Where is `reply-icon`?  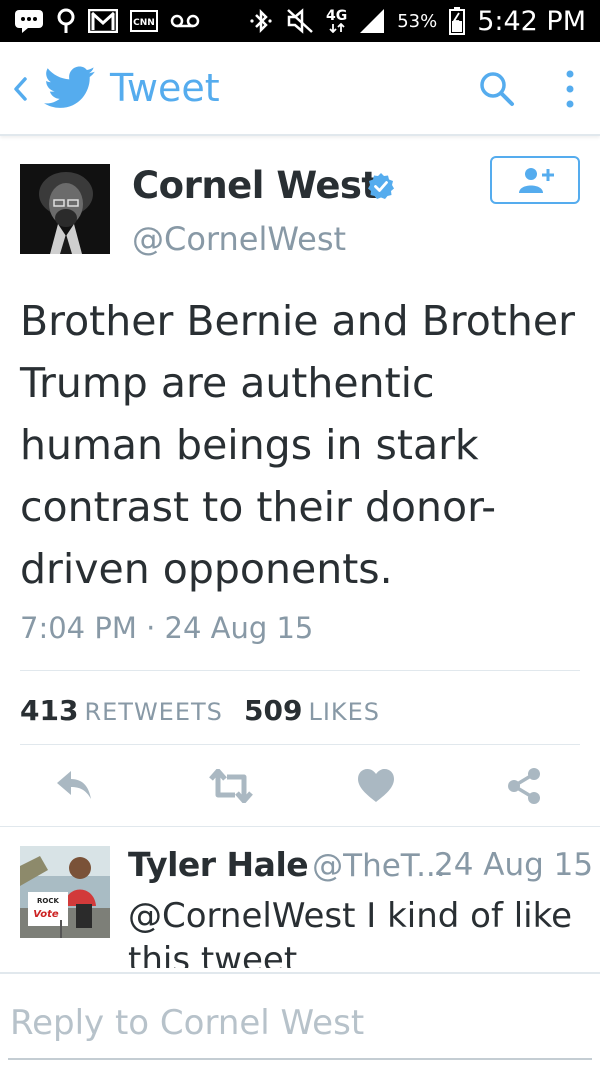 reply-icon is located at coordinates (74, 785).